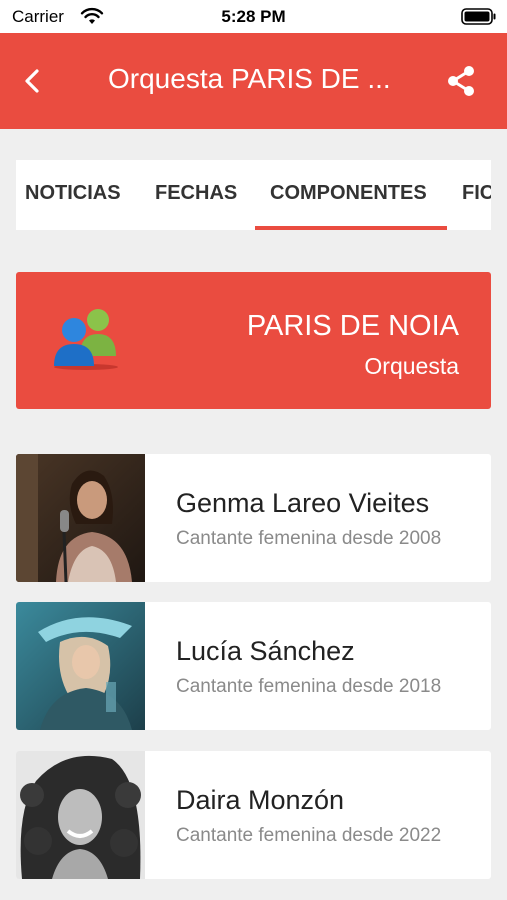 Image resolution: width=507 pixels, height=900 pixels. I want to click on status-bar: Carrier 5:28 PM, so click(253, 16).